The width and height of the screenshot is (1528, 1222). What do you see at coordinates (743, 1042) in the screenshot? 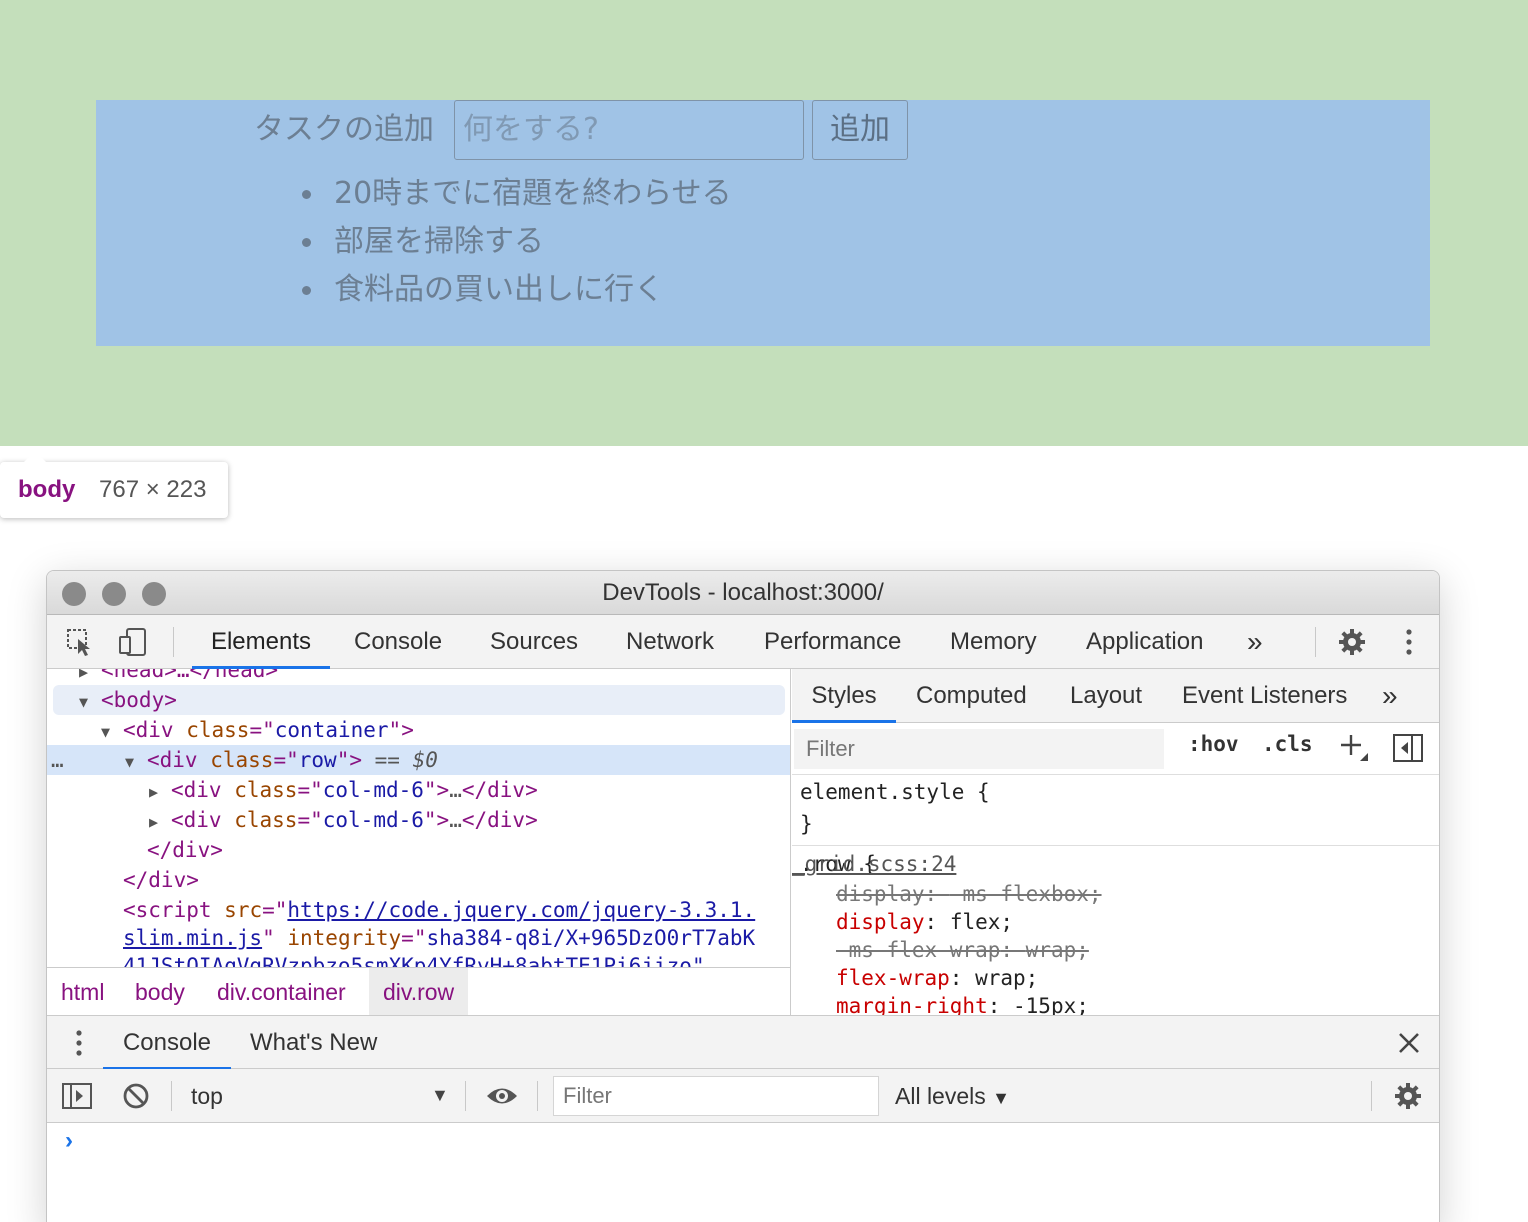
I see `drawer-tabbar: Console What's New` at bounding box center [743, 1042].